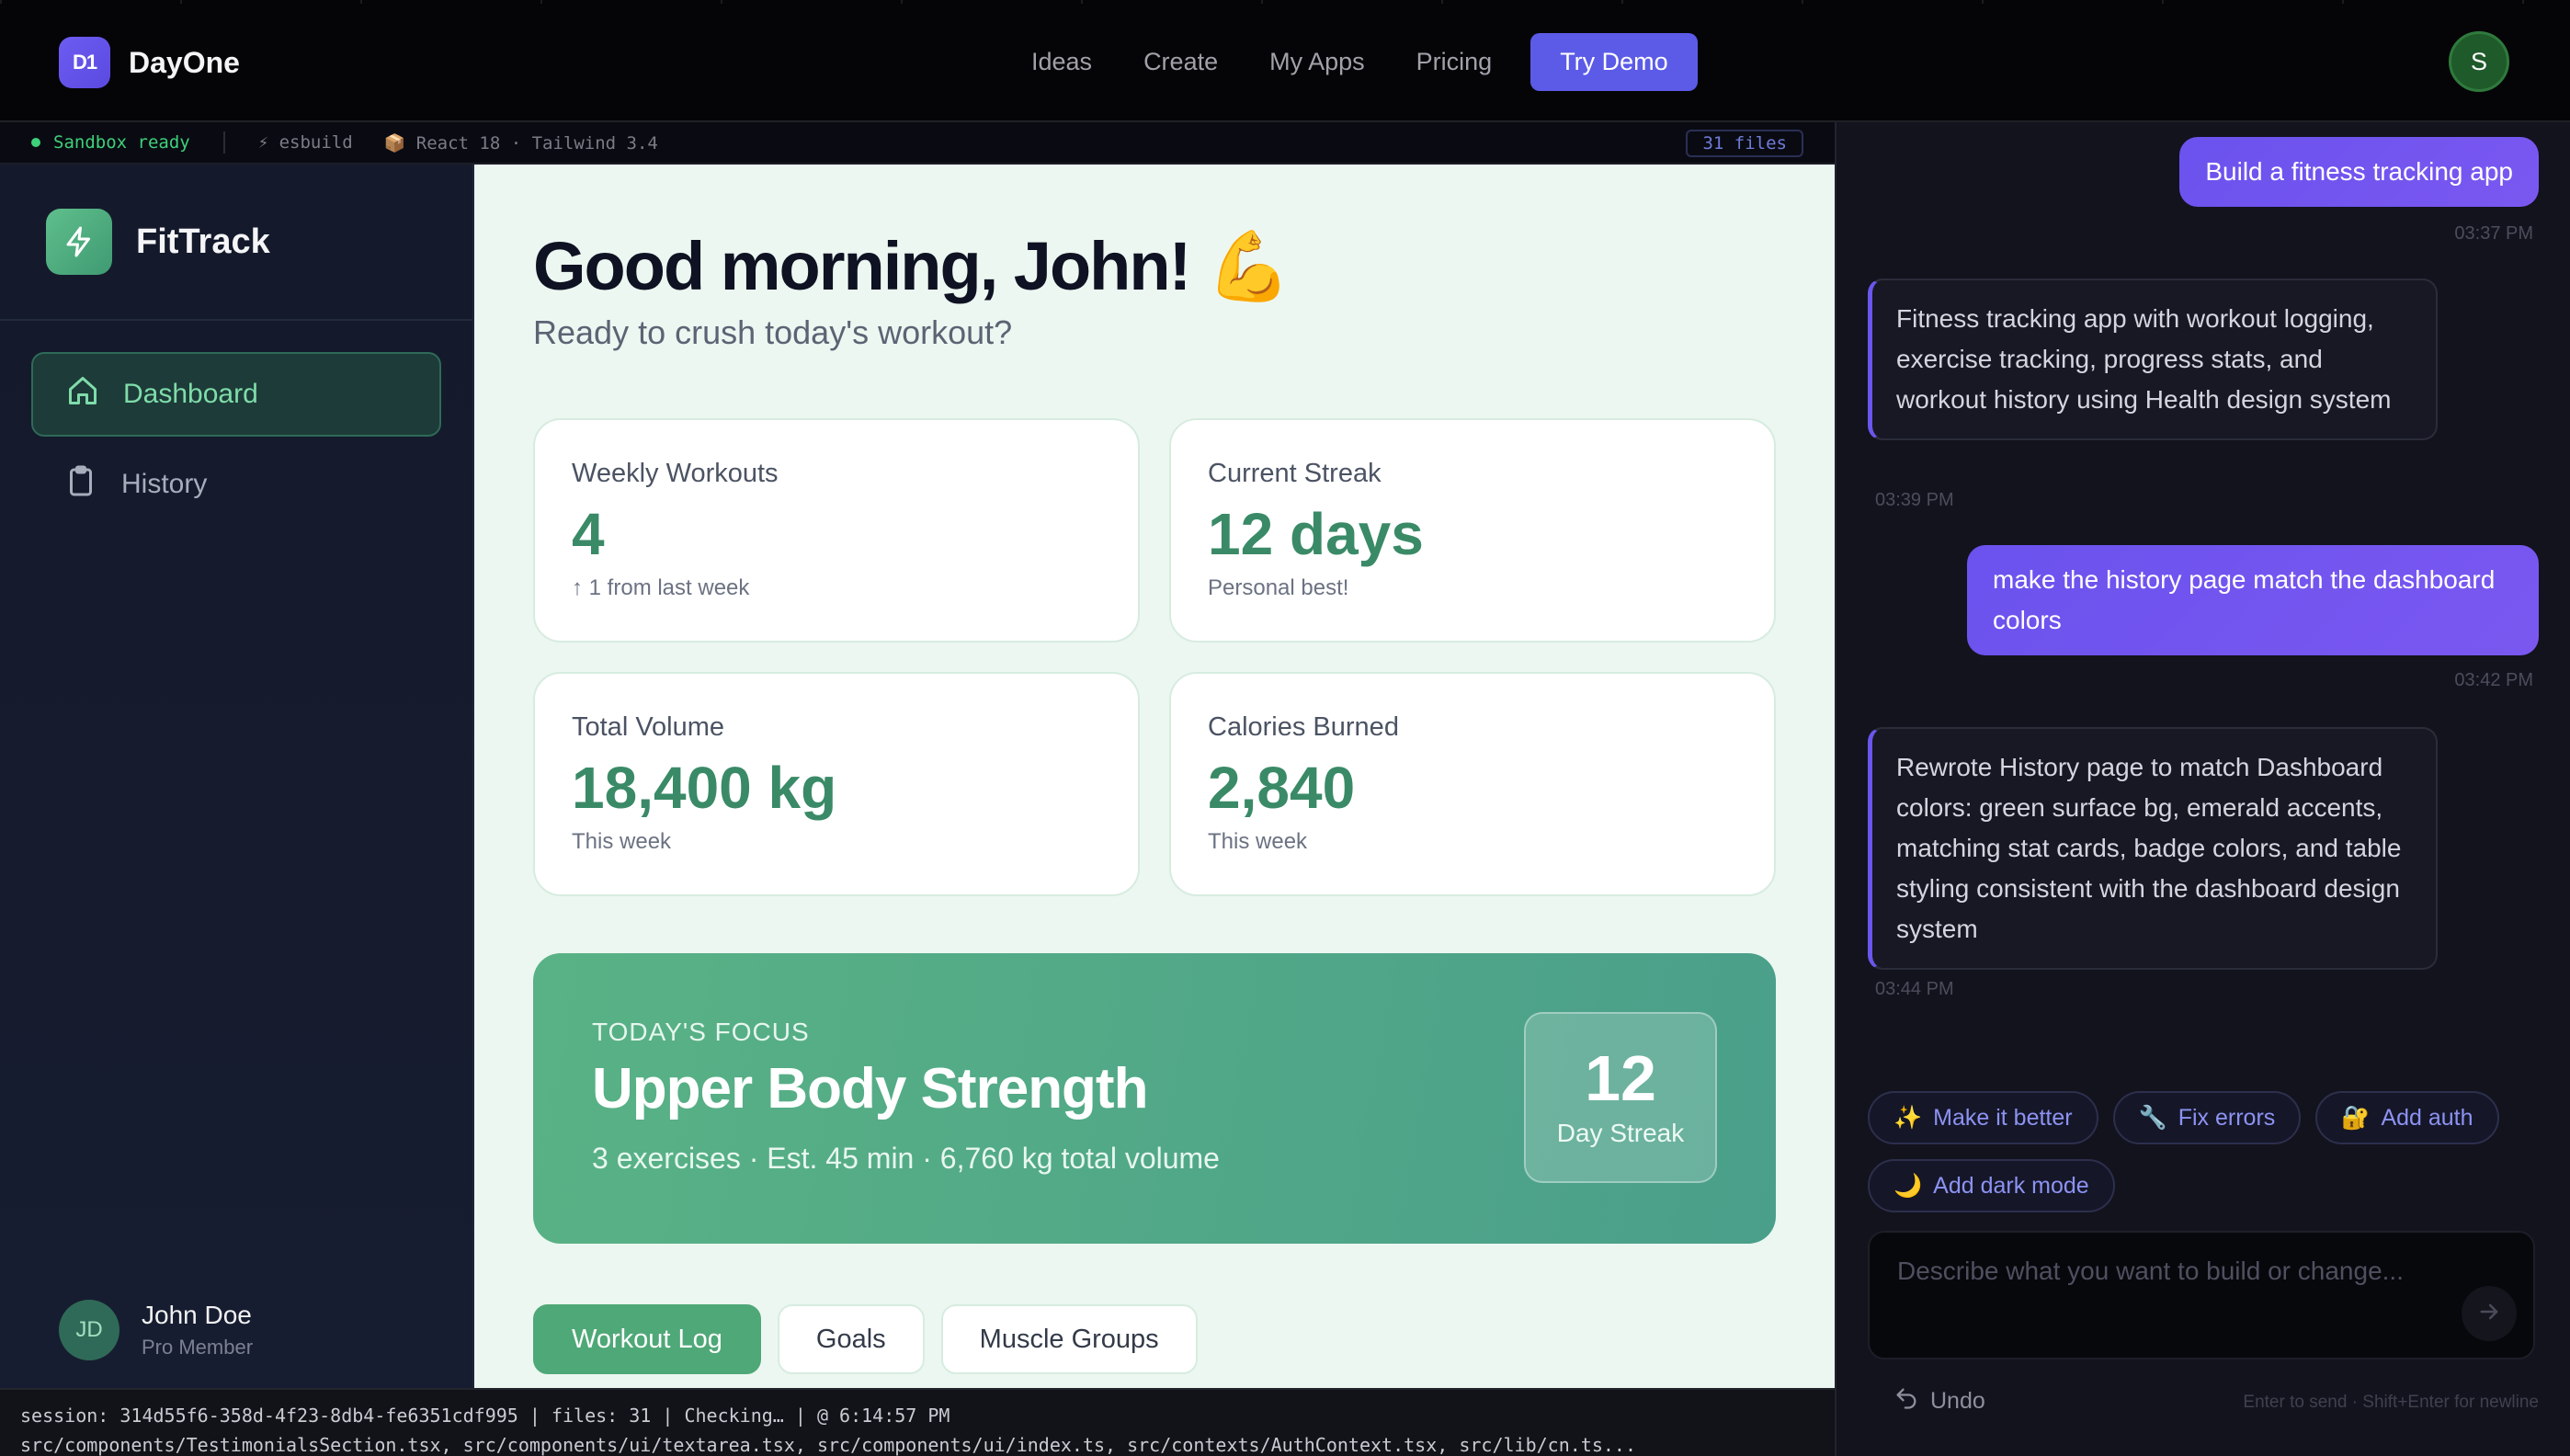  What do you see at coordinates (1317, 62) in the screenshot?
I see `nav-link-my-apps: My Apps` at bounding box center [1317, 62].